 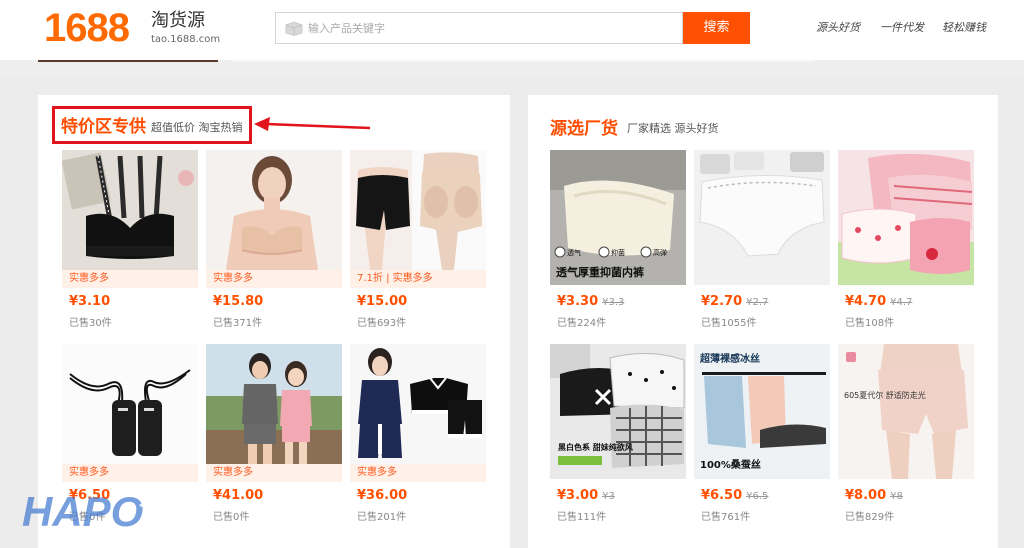 What do you see at coordinates (238, 495) in the screenshot?
I see `product-price: ¥41.00` at bounding box center [238, 495].